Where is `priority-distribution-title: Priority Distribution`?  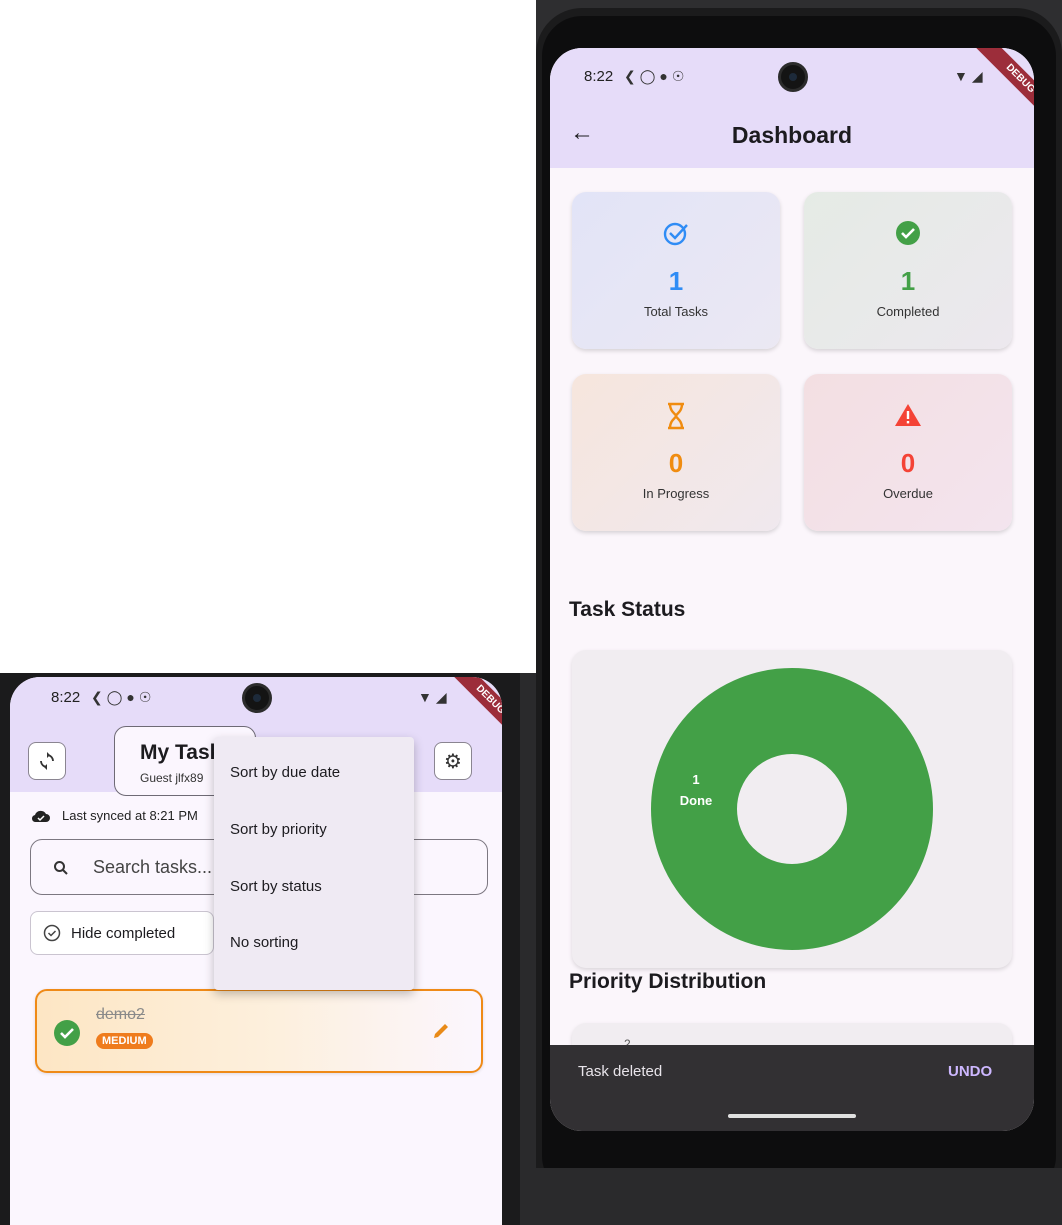 priority-distribution-title: Priority Distribution is located at coordinates (668, 981).